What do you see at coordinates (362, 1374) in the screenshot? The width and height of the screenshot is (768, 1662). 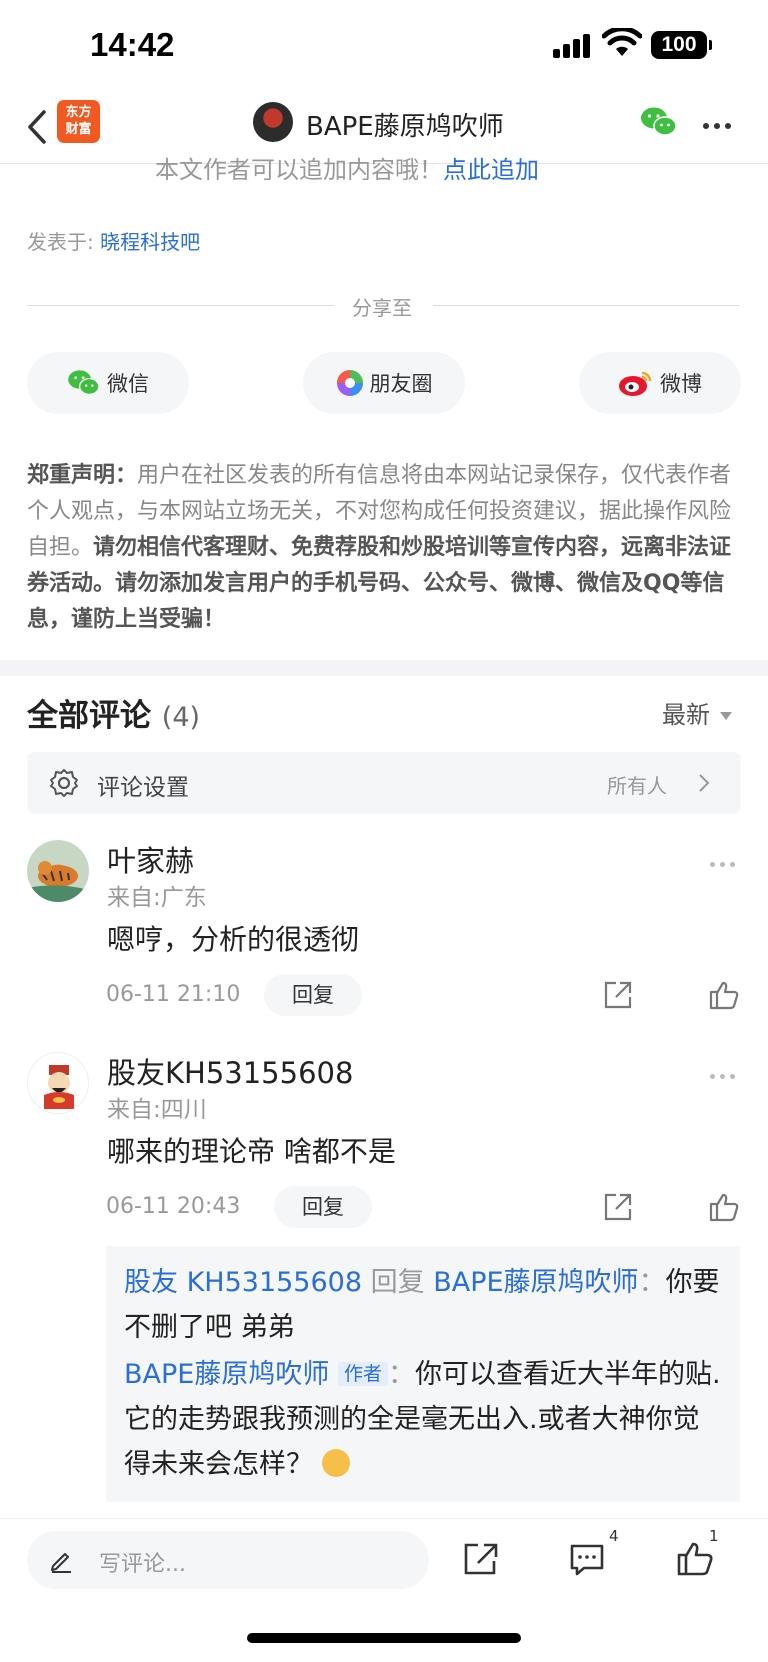 I see `author-badge: 作者` at bounding box center [362, 1374].